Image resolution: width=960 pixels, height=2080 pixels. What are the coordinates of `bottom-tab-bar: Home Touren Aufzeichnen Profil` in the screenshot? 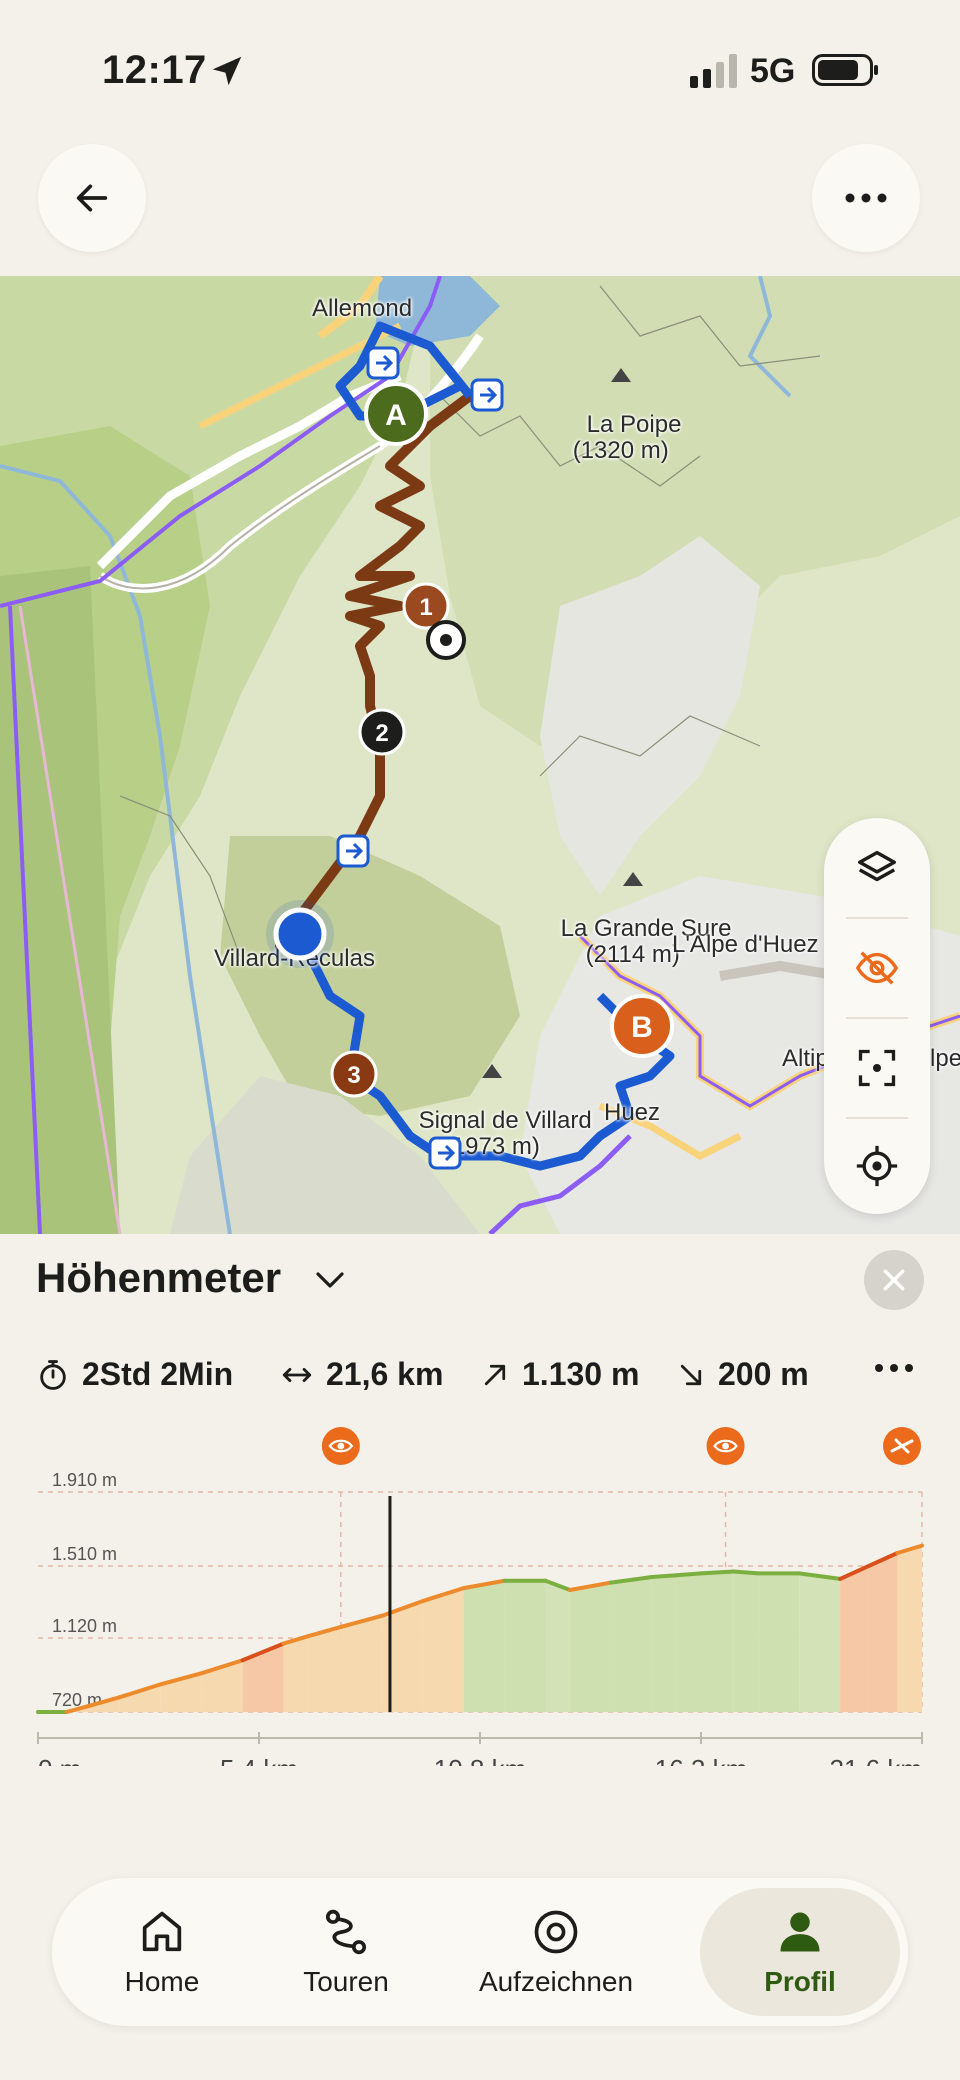 It's located at (480, 1952).